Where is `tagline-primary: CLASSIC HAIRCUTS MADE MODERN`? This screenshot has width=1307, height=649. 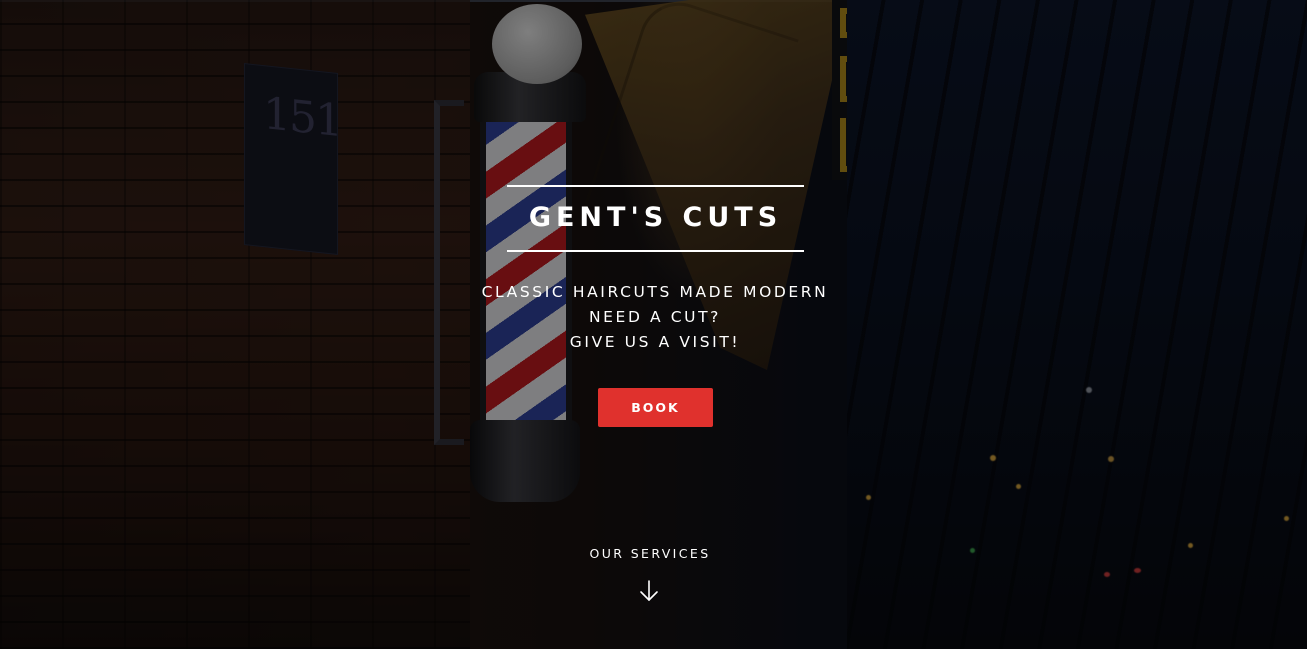
tagline-primary: CLASSIC HAIRCUTS MADE MODERN is located at coordinates (655, 292).